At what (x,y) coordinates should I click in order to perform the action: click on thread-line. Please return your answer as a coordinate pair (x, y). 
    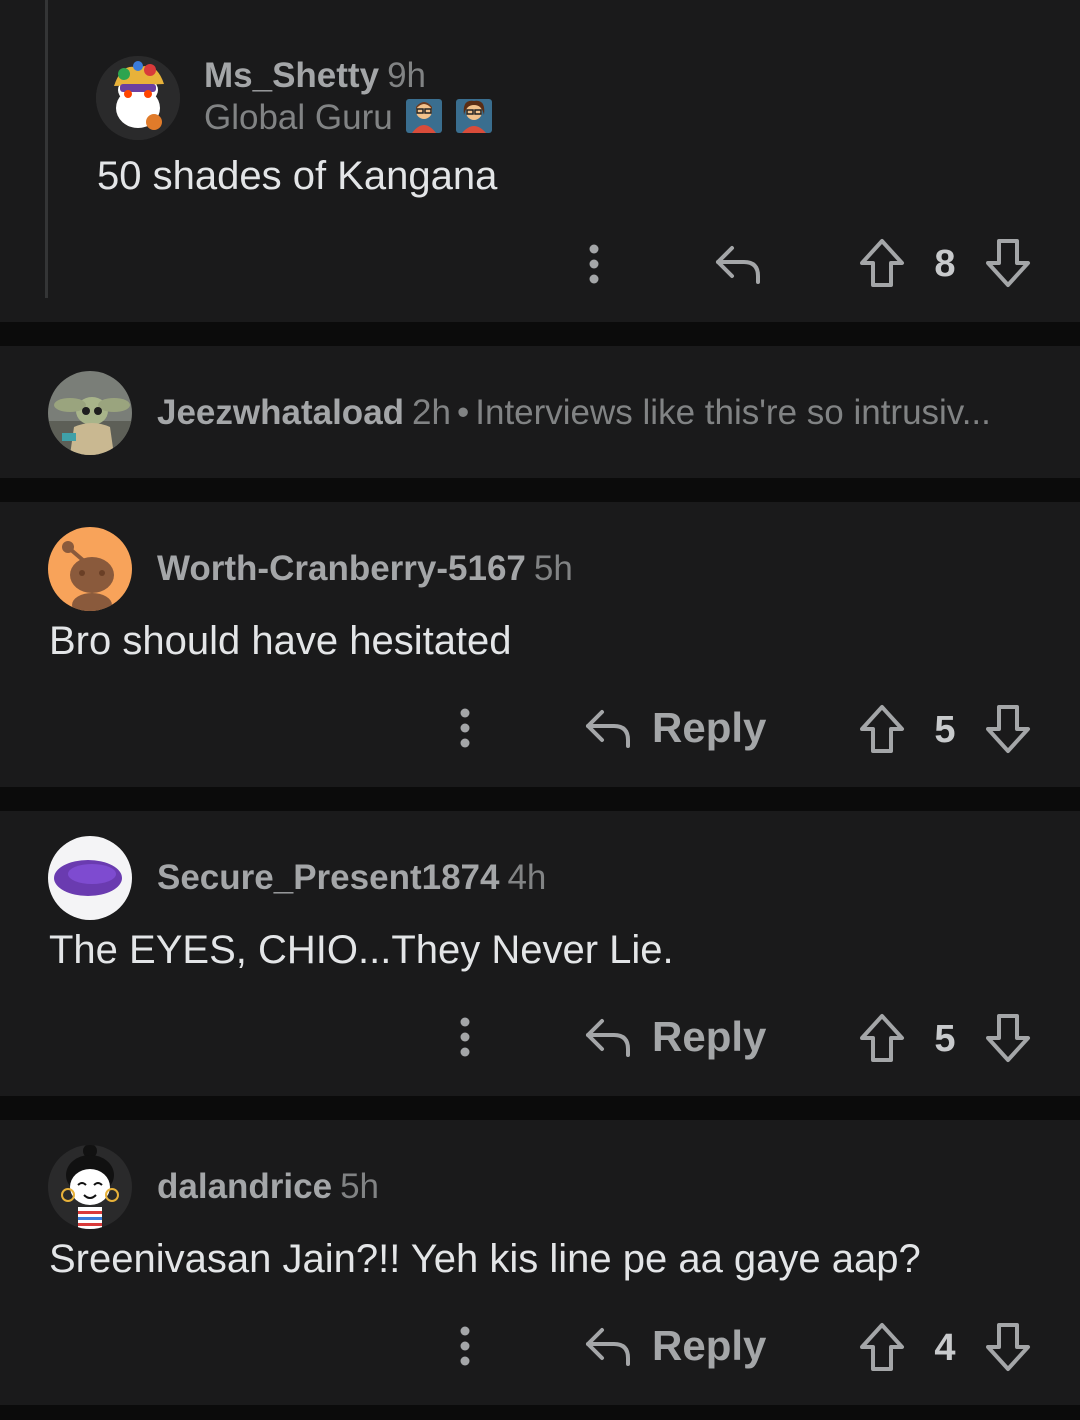
    Looking at the image, I should click on (46, 149).